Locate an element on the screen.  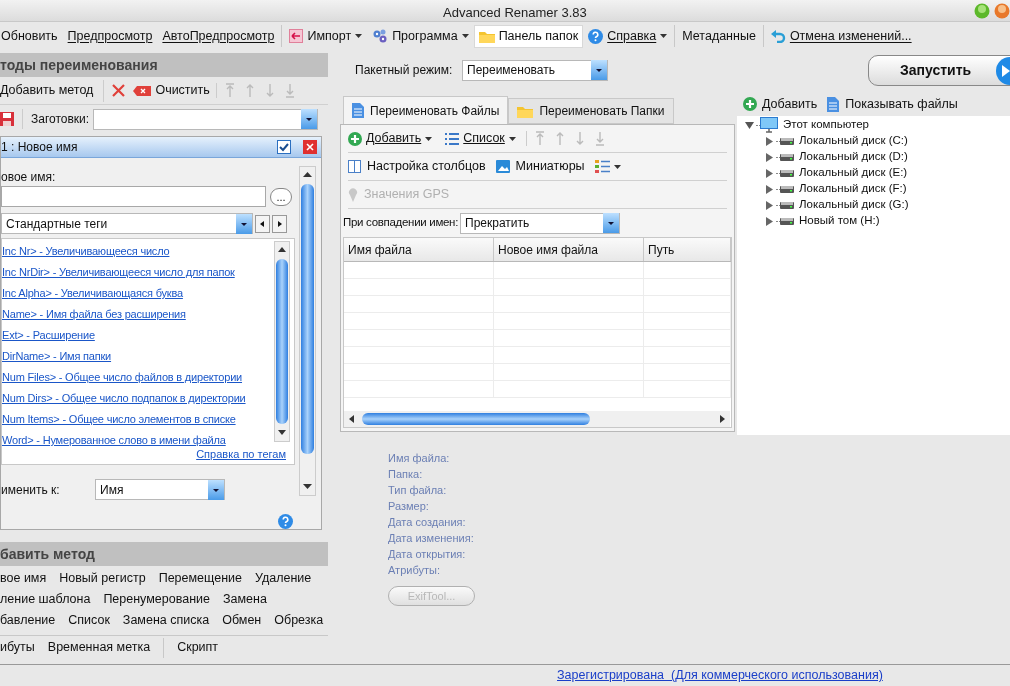
info-label: Папка: is located at coordinates (406, 474).